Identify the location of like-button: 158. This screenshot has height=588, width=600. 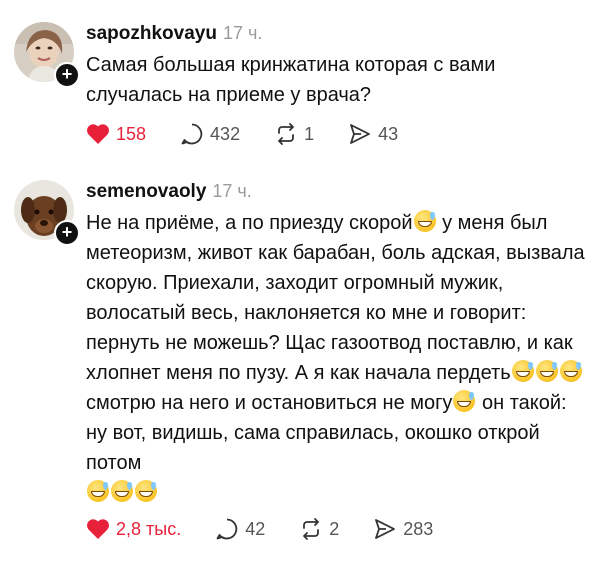
(116, 134).